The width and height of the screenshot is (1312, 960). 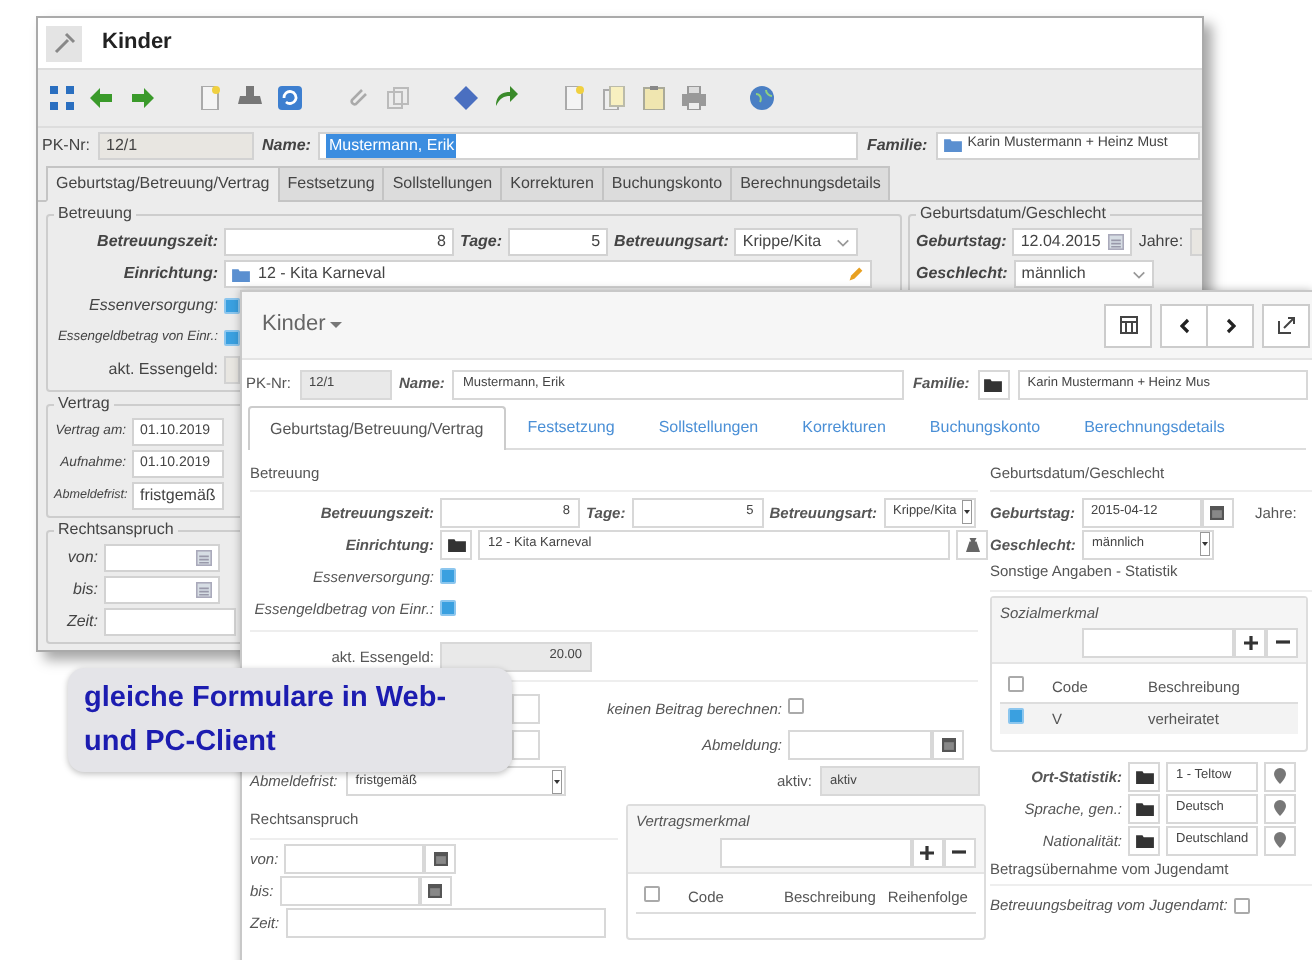 I want to click on group-title: Vertrag, so click(x=84, y=404).